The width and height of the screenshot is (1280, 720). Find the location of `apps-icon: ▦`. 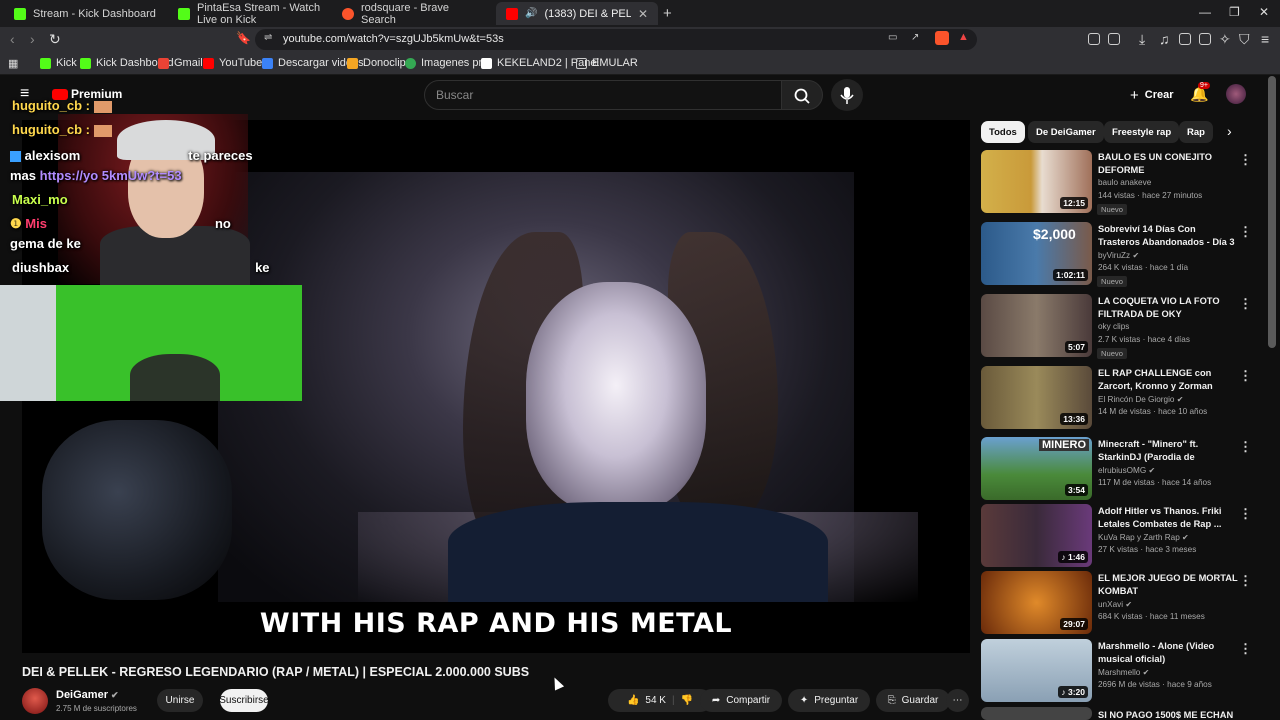

apps-icon: ▦ is located at coordinates (13, 63).